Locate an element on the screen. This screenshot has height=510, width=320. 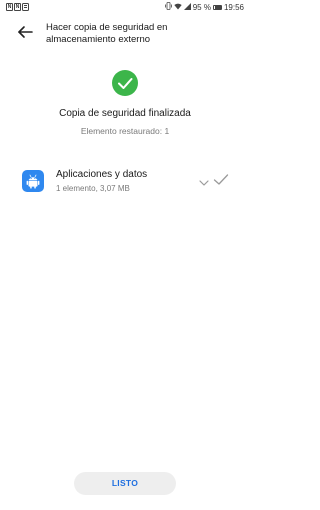
item-title: Aplicaciones y datos is located at coordinates (102, 174).